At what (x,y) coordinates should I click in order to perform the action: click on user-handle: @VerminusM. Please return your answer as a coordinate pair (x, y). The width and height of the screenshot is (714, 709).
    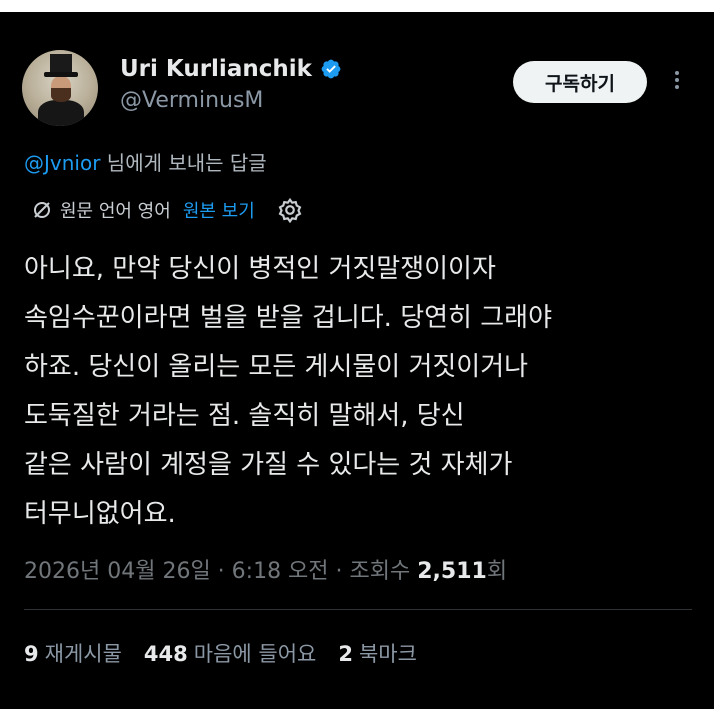
    Looking at the image, I should click on (191, 100).